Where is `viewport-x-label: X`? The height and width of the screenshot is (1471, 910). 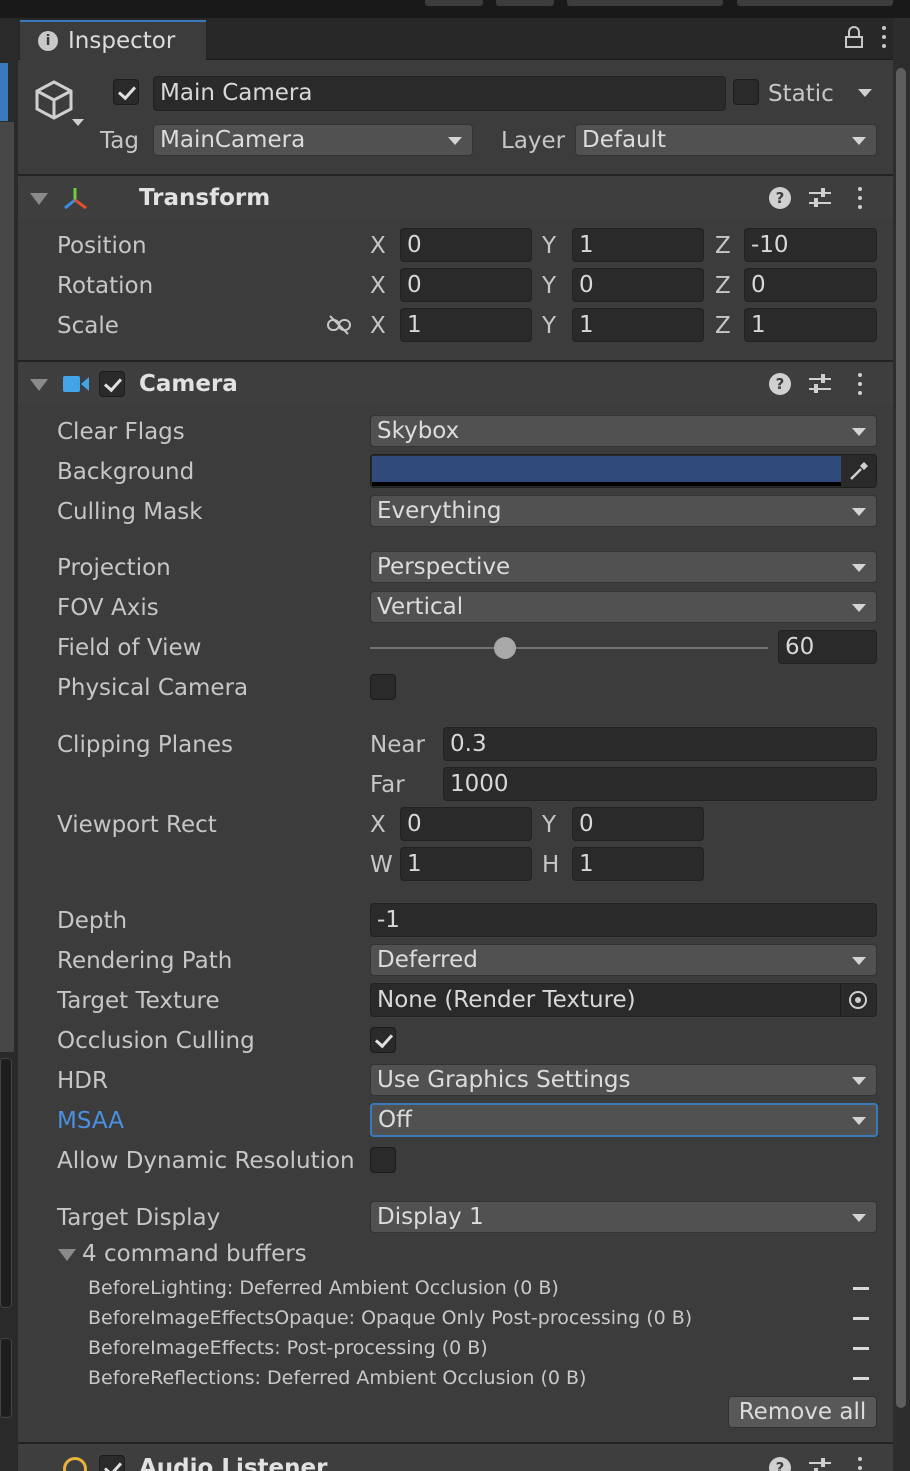 viewport-x-label: X is located at coordinates (378, 825).